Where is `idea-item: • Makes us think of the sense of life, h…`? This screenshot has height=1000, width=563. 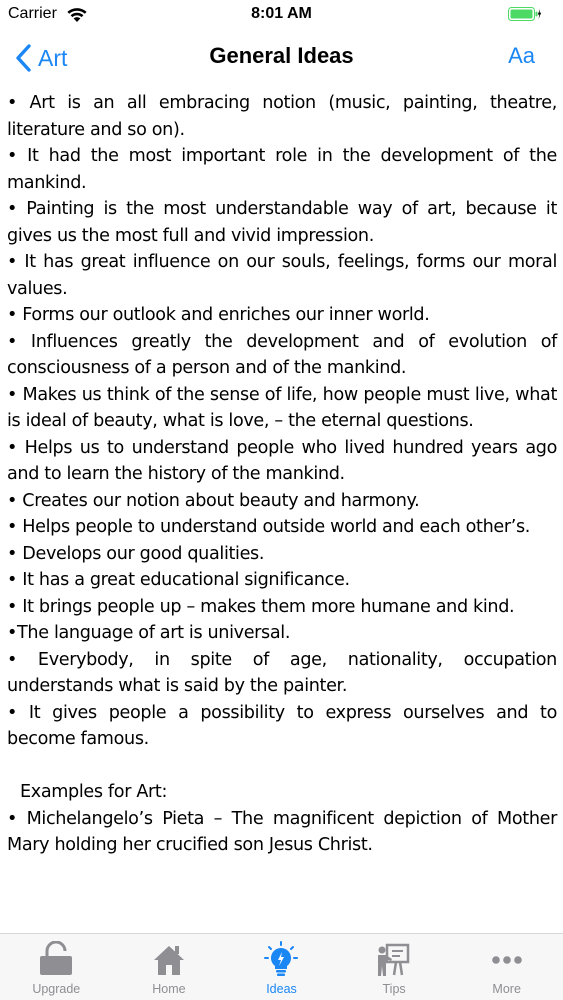
idea-item: • Makes us think of the sense of life, h… is located at coordinates (282, 408).